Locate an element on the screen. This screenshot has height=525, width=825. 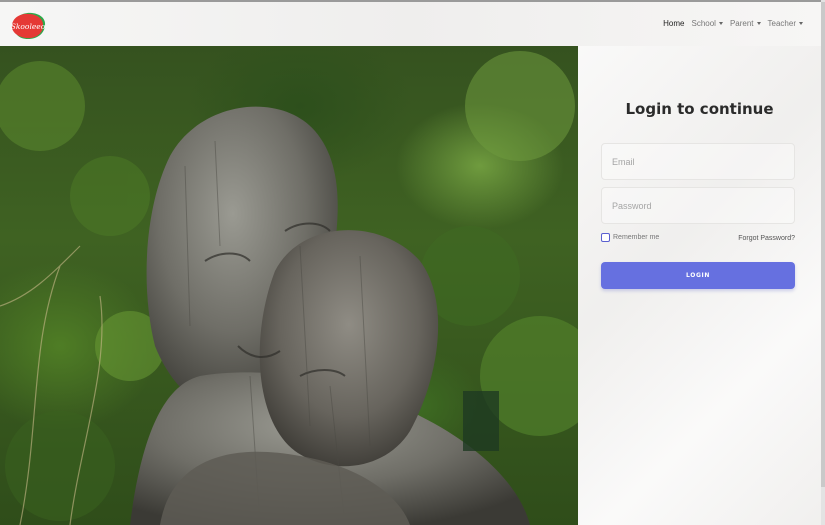
nav-teacher-label: Teacher is located at coordinates (781, 23).